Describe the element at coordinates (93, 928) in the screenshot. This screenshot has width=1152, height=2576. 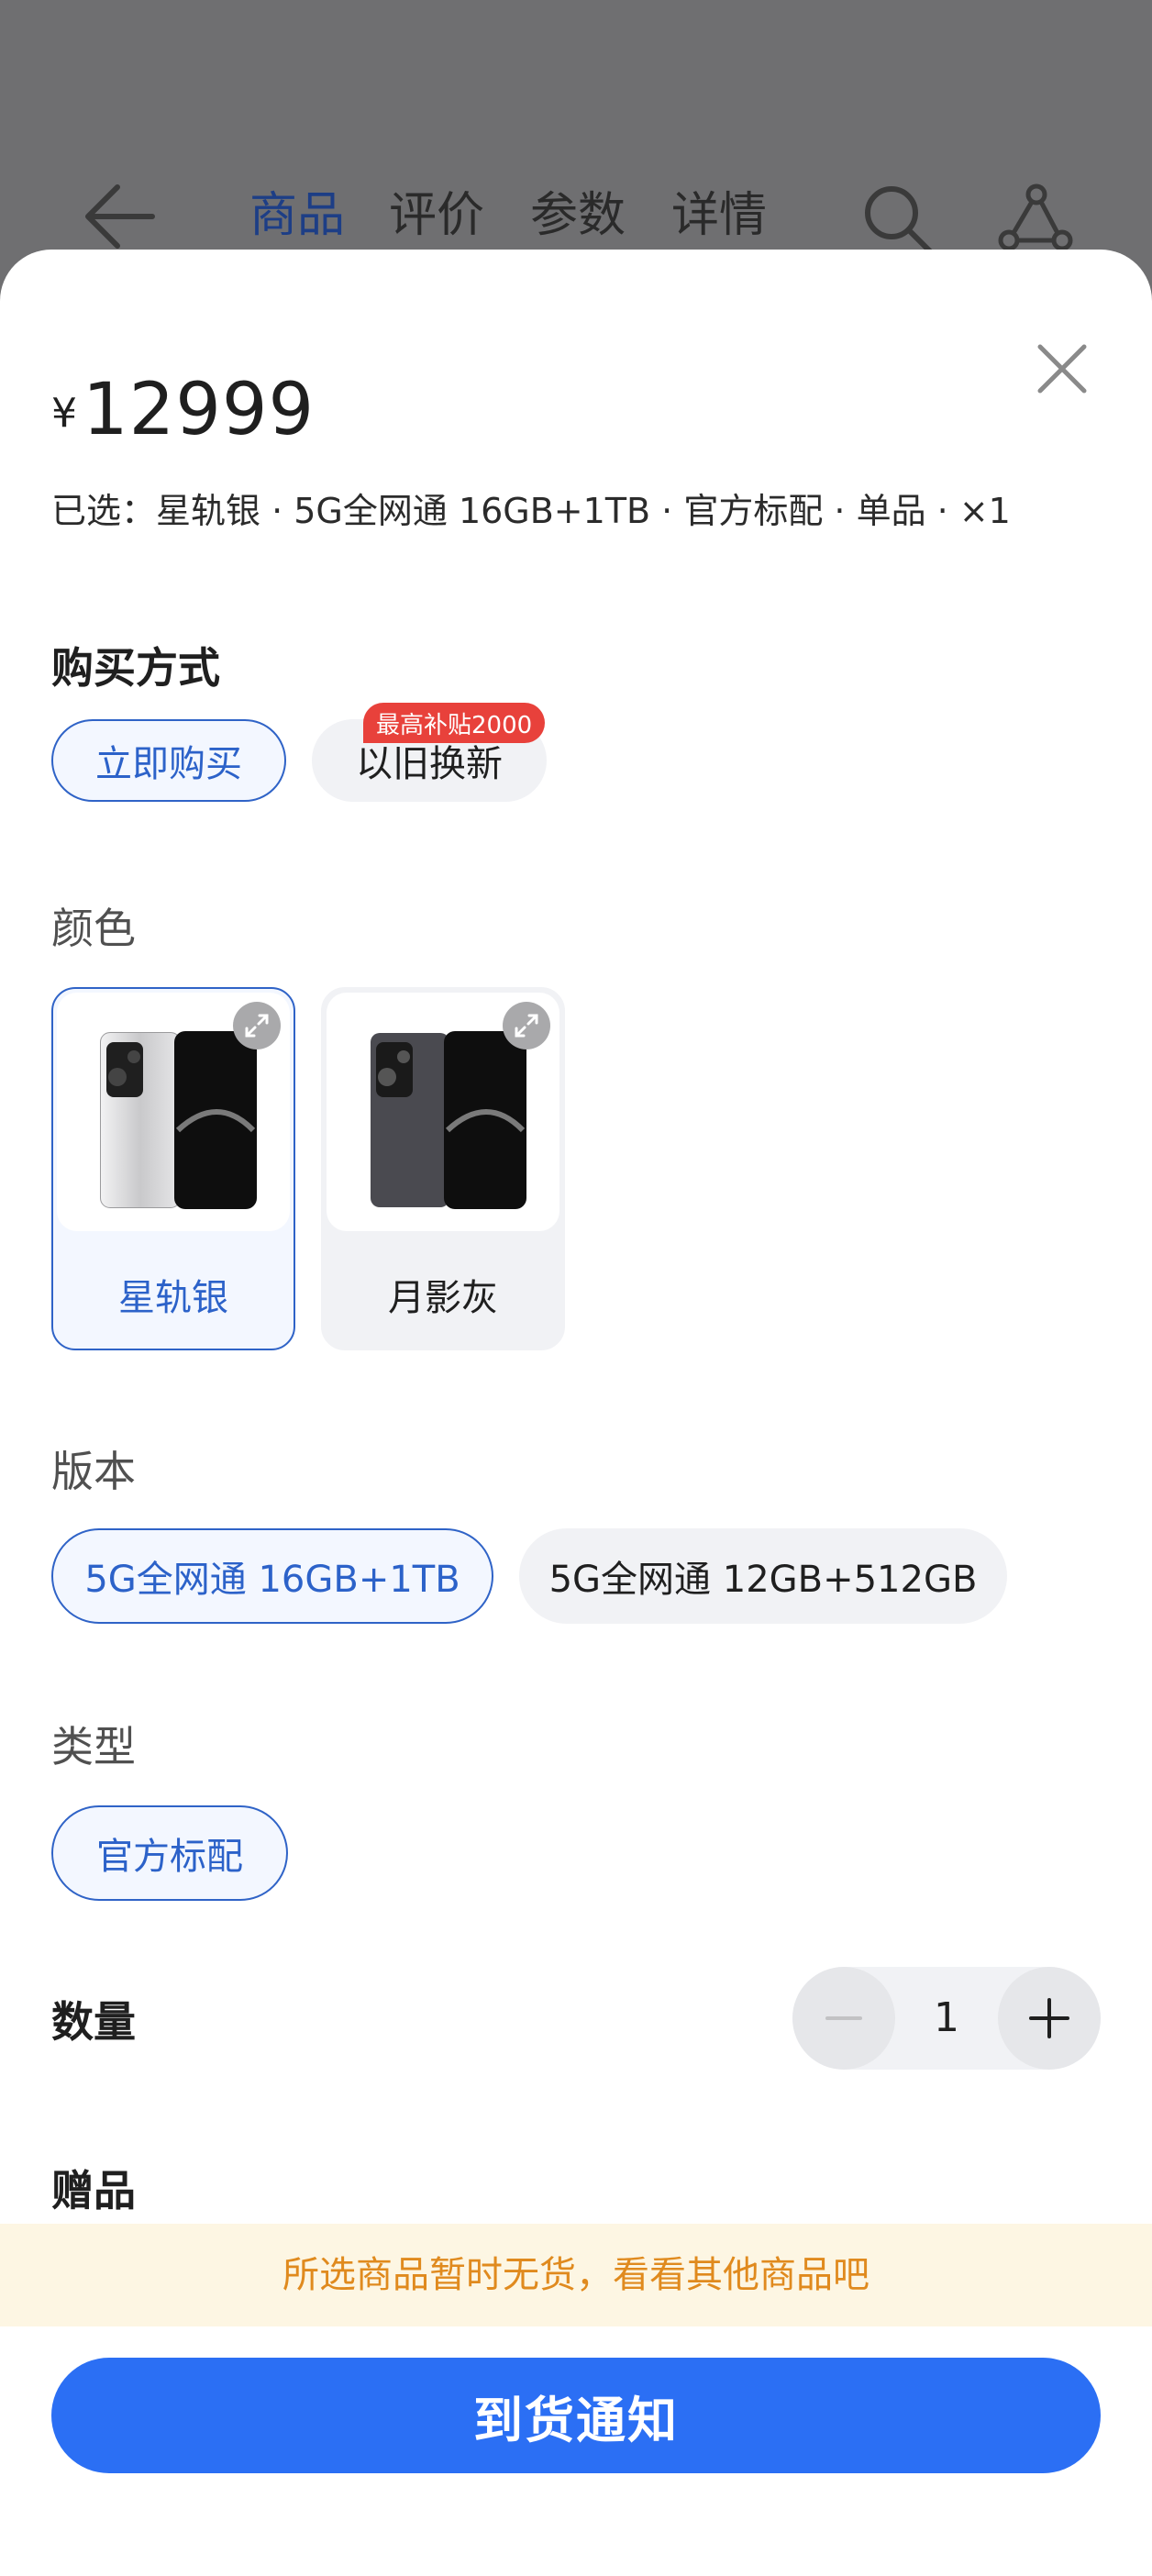
I see `color-title: 颜色` at that location.